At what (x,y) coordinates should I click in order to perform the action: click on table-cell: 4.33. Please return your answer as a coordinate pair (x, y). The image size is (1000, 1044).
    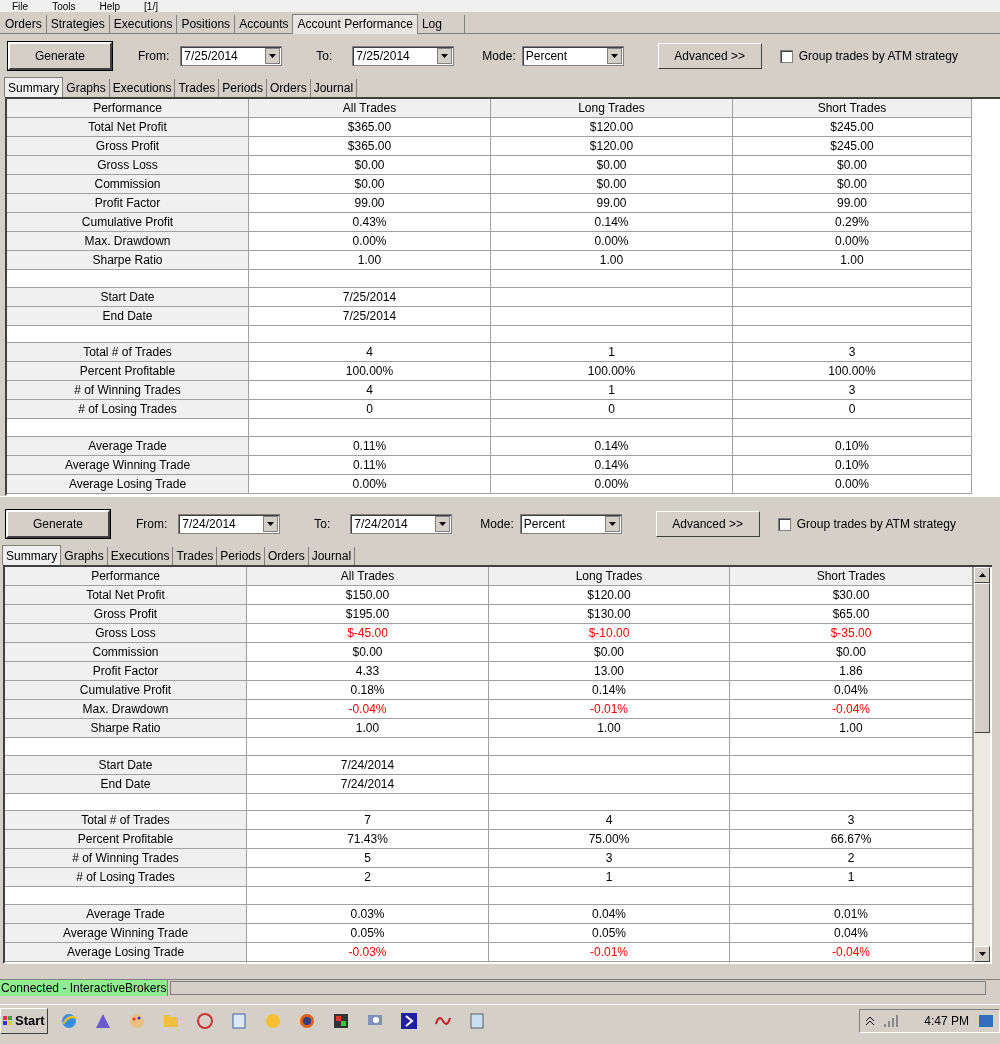
    Looking at the image, I should click on (368, 671).